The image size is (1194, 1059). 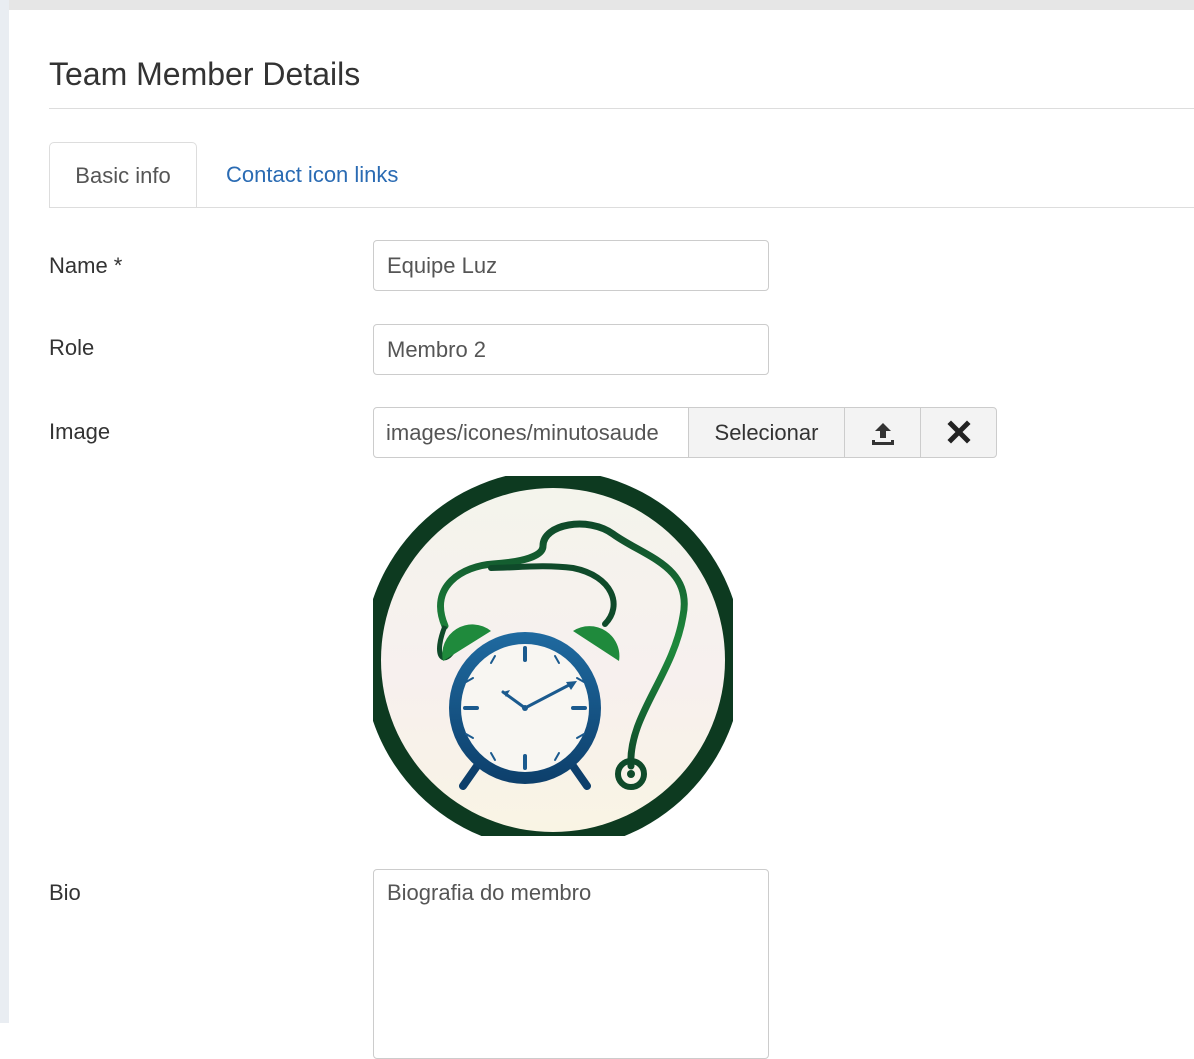 I want to click on image-label: Image, so click(x=80, y=431).